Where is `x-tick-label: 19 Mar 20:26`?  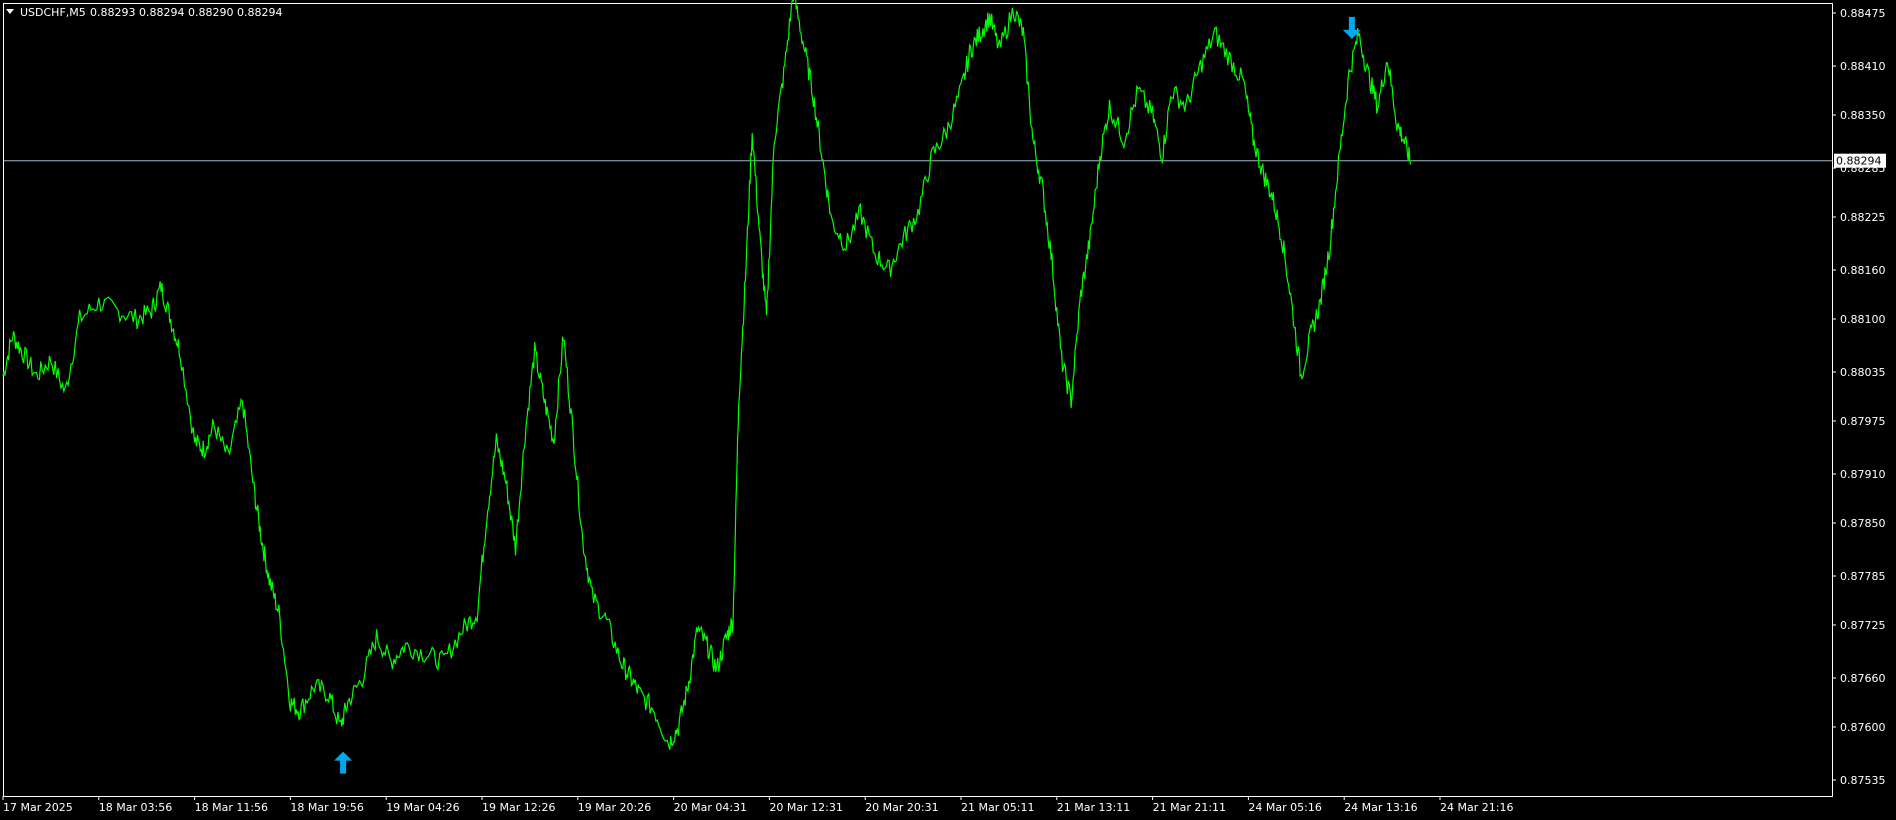
x-tick-label: 19 Mar 20:26 is located at coordinates (614, 807).